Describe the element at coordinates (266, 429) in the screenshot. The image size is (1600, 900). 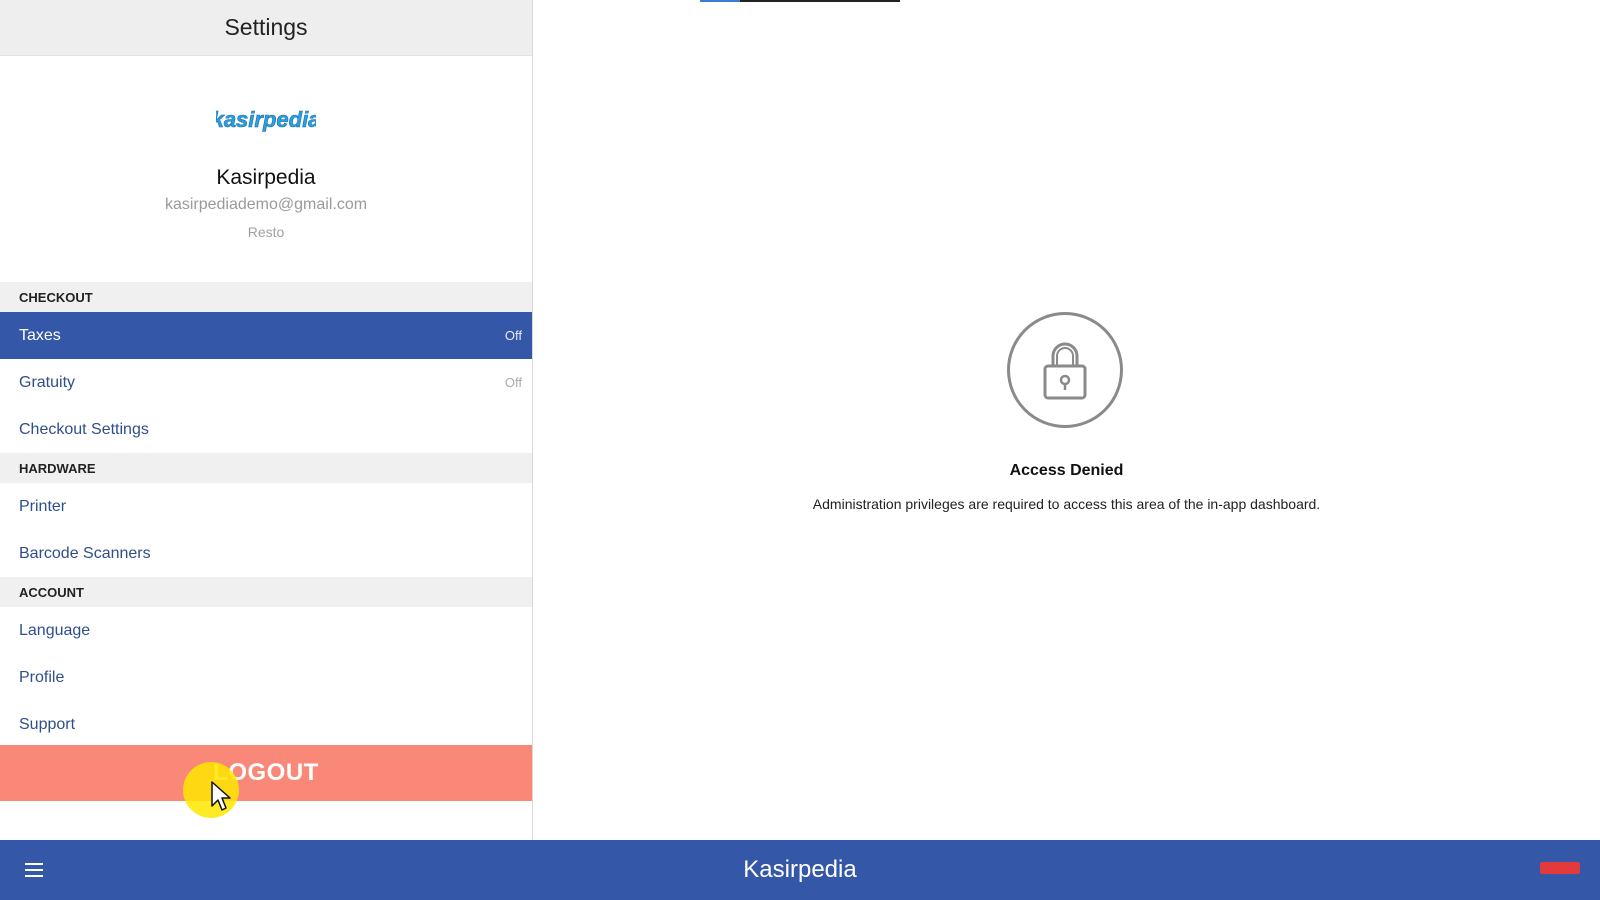
I see `menu-item-checkout-settings: Checkout Settings` at that location.